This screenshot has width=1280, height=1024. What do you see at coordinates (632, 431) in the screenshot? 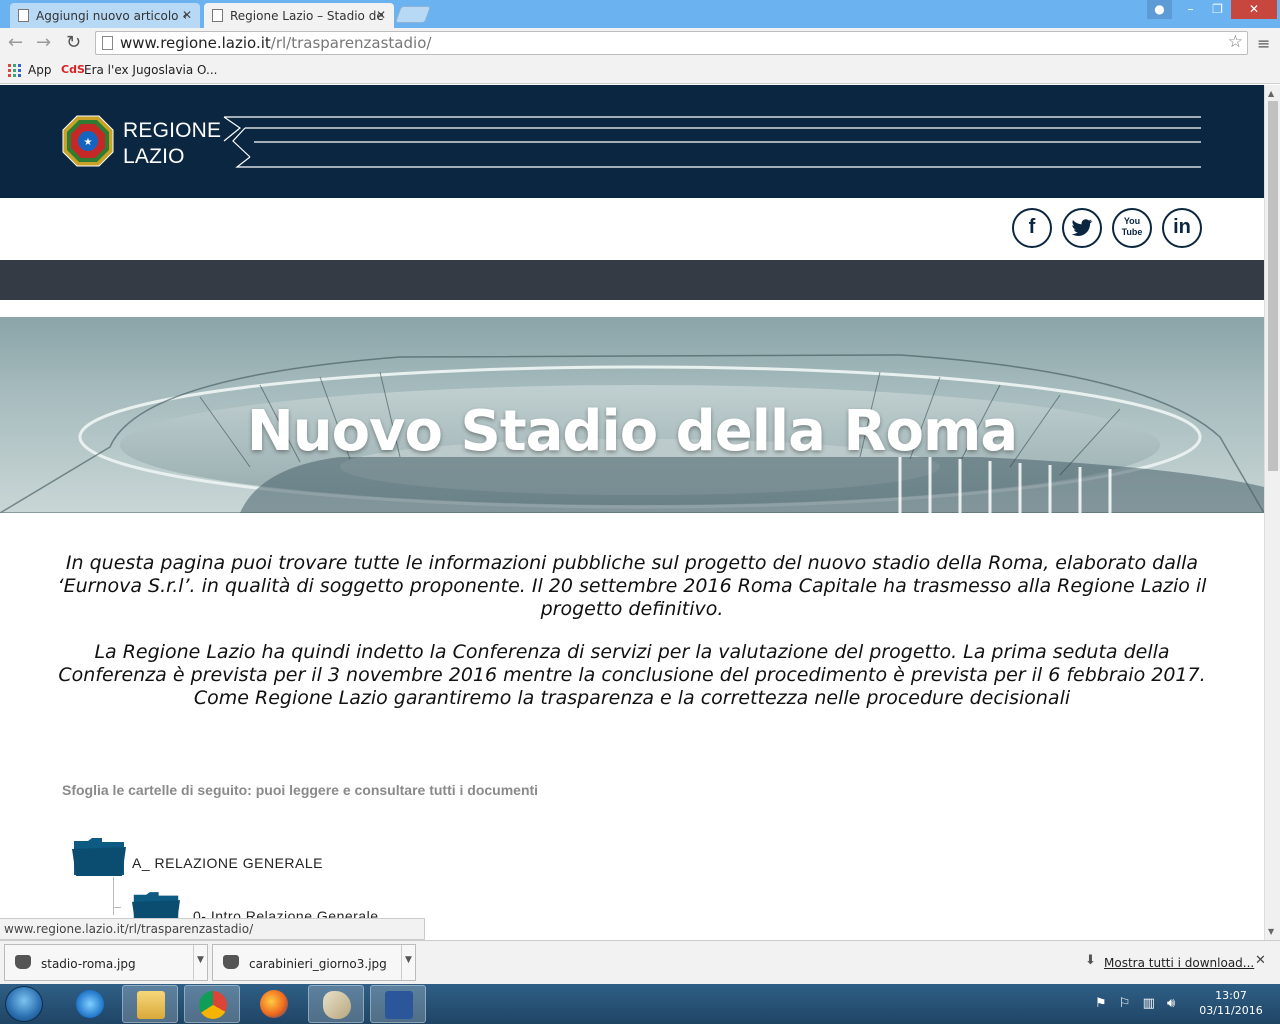
I see `hero-title: Nuovo Stadio della Roma` at bounding box center [632, 431].